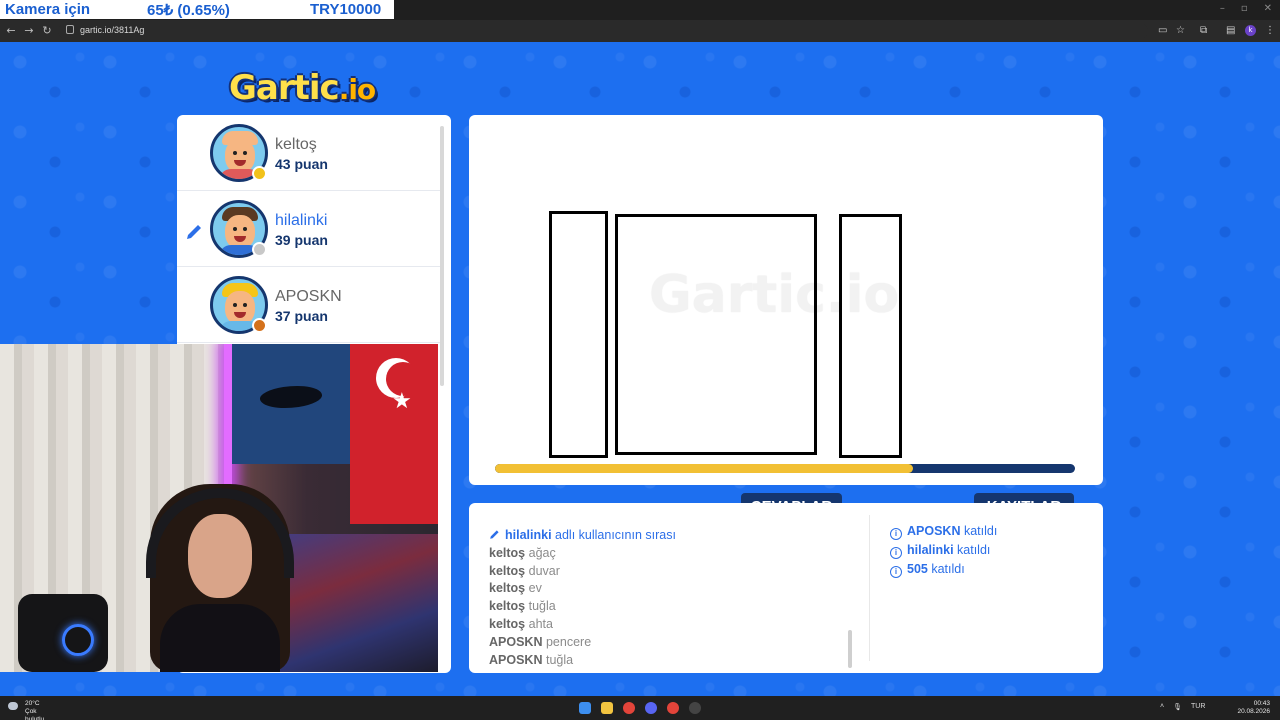 Image resolution: width=1280 pixels, height=720 pixels. I want to click on discord-icon, so click(651, 708).